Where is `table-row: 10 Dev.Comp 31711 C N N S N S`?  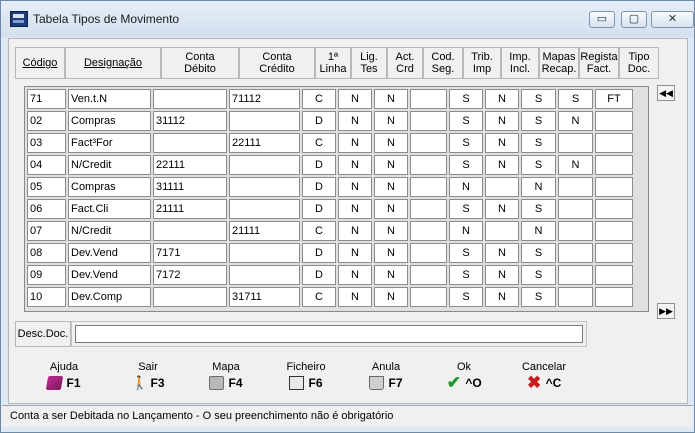
table-row: 10 Dev.Comp 31711 C N N S N S is located at coordinates (331, 297).